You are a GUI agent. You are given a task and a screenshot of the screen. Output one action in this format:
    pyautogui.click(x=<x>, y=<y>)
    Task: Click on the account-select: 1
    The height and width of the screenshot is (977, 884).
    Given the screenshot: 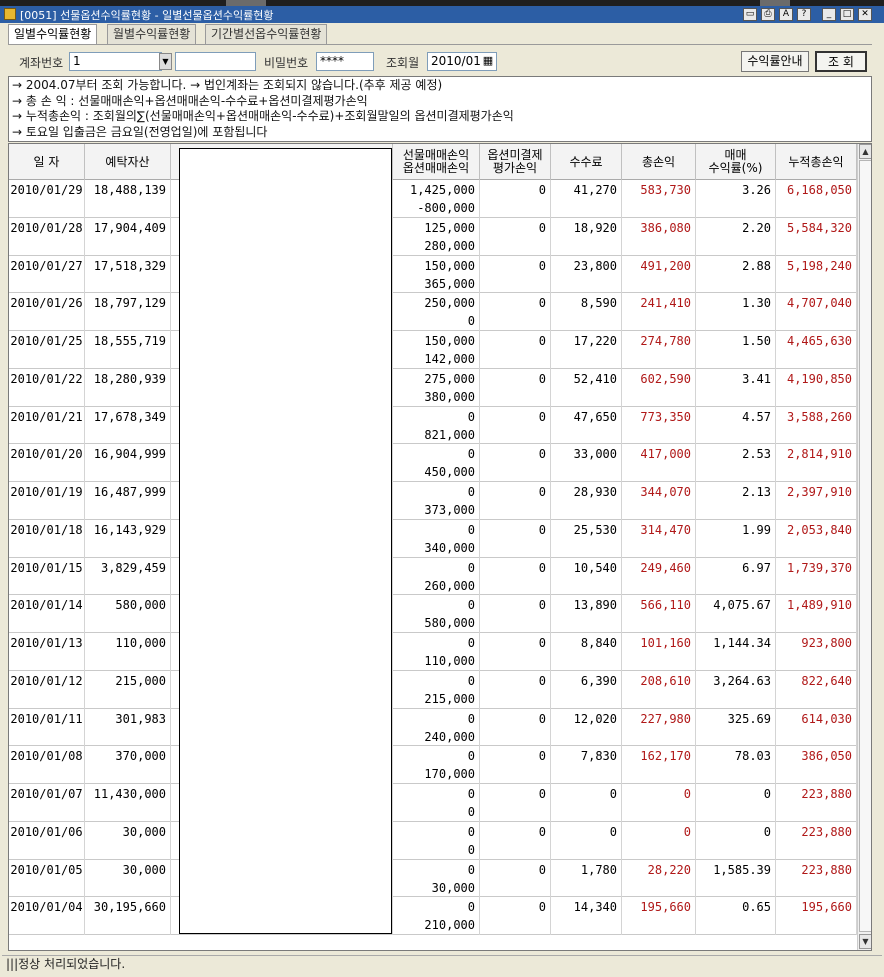 What is the action you would take?
    pyautogui.click(x=115, y=61)
    